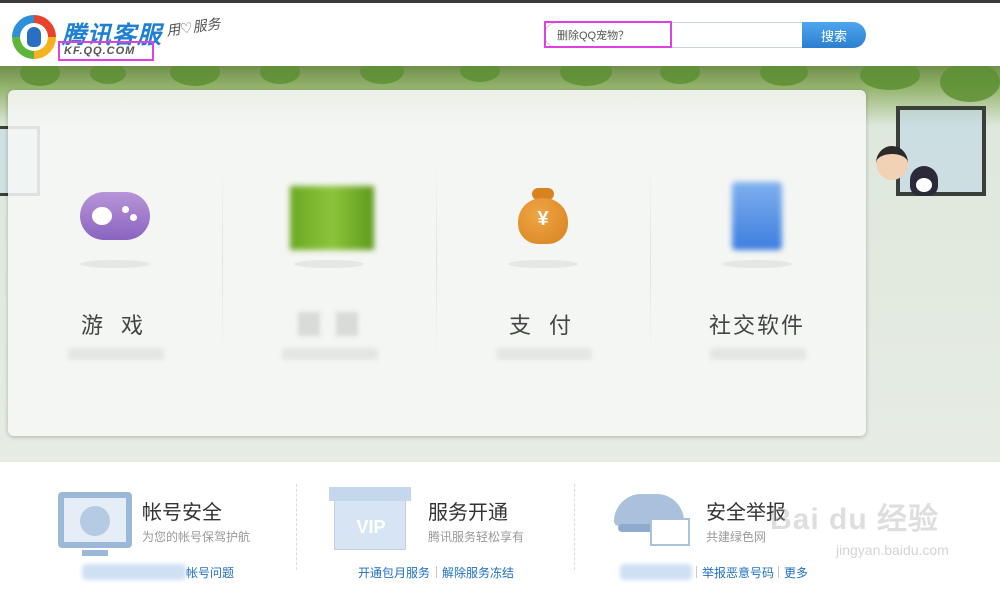 The width and height of the screenshot is (1000, 595). Describe the element at coordinates (95, 524) in the screenshot. I see `monitor-lock-icon` at that location.